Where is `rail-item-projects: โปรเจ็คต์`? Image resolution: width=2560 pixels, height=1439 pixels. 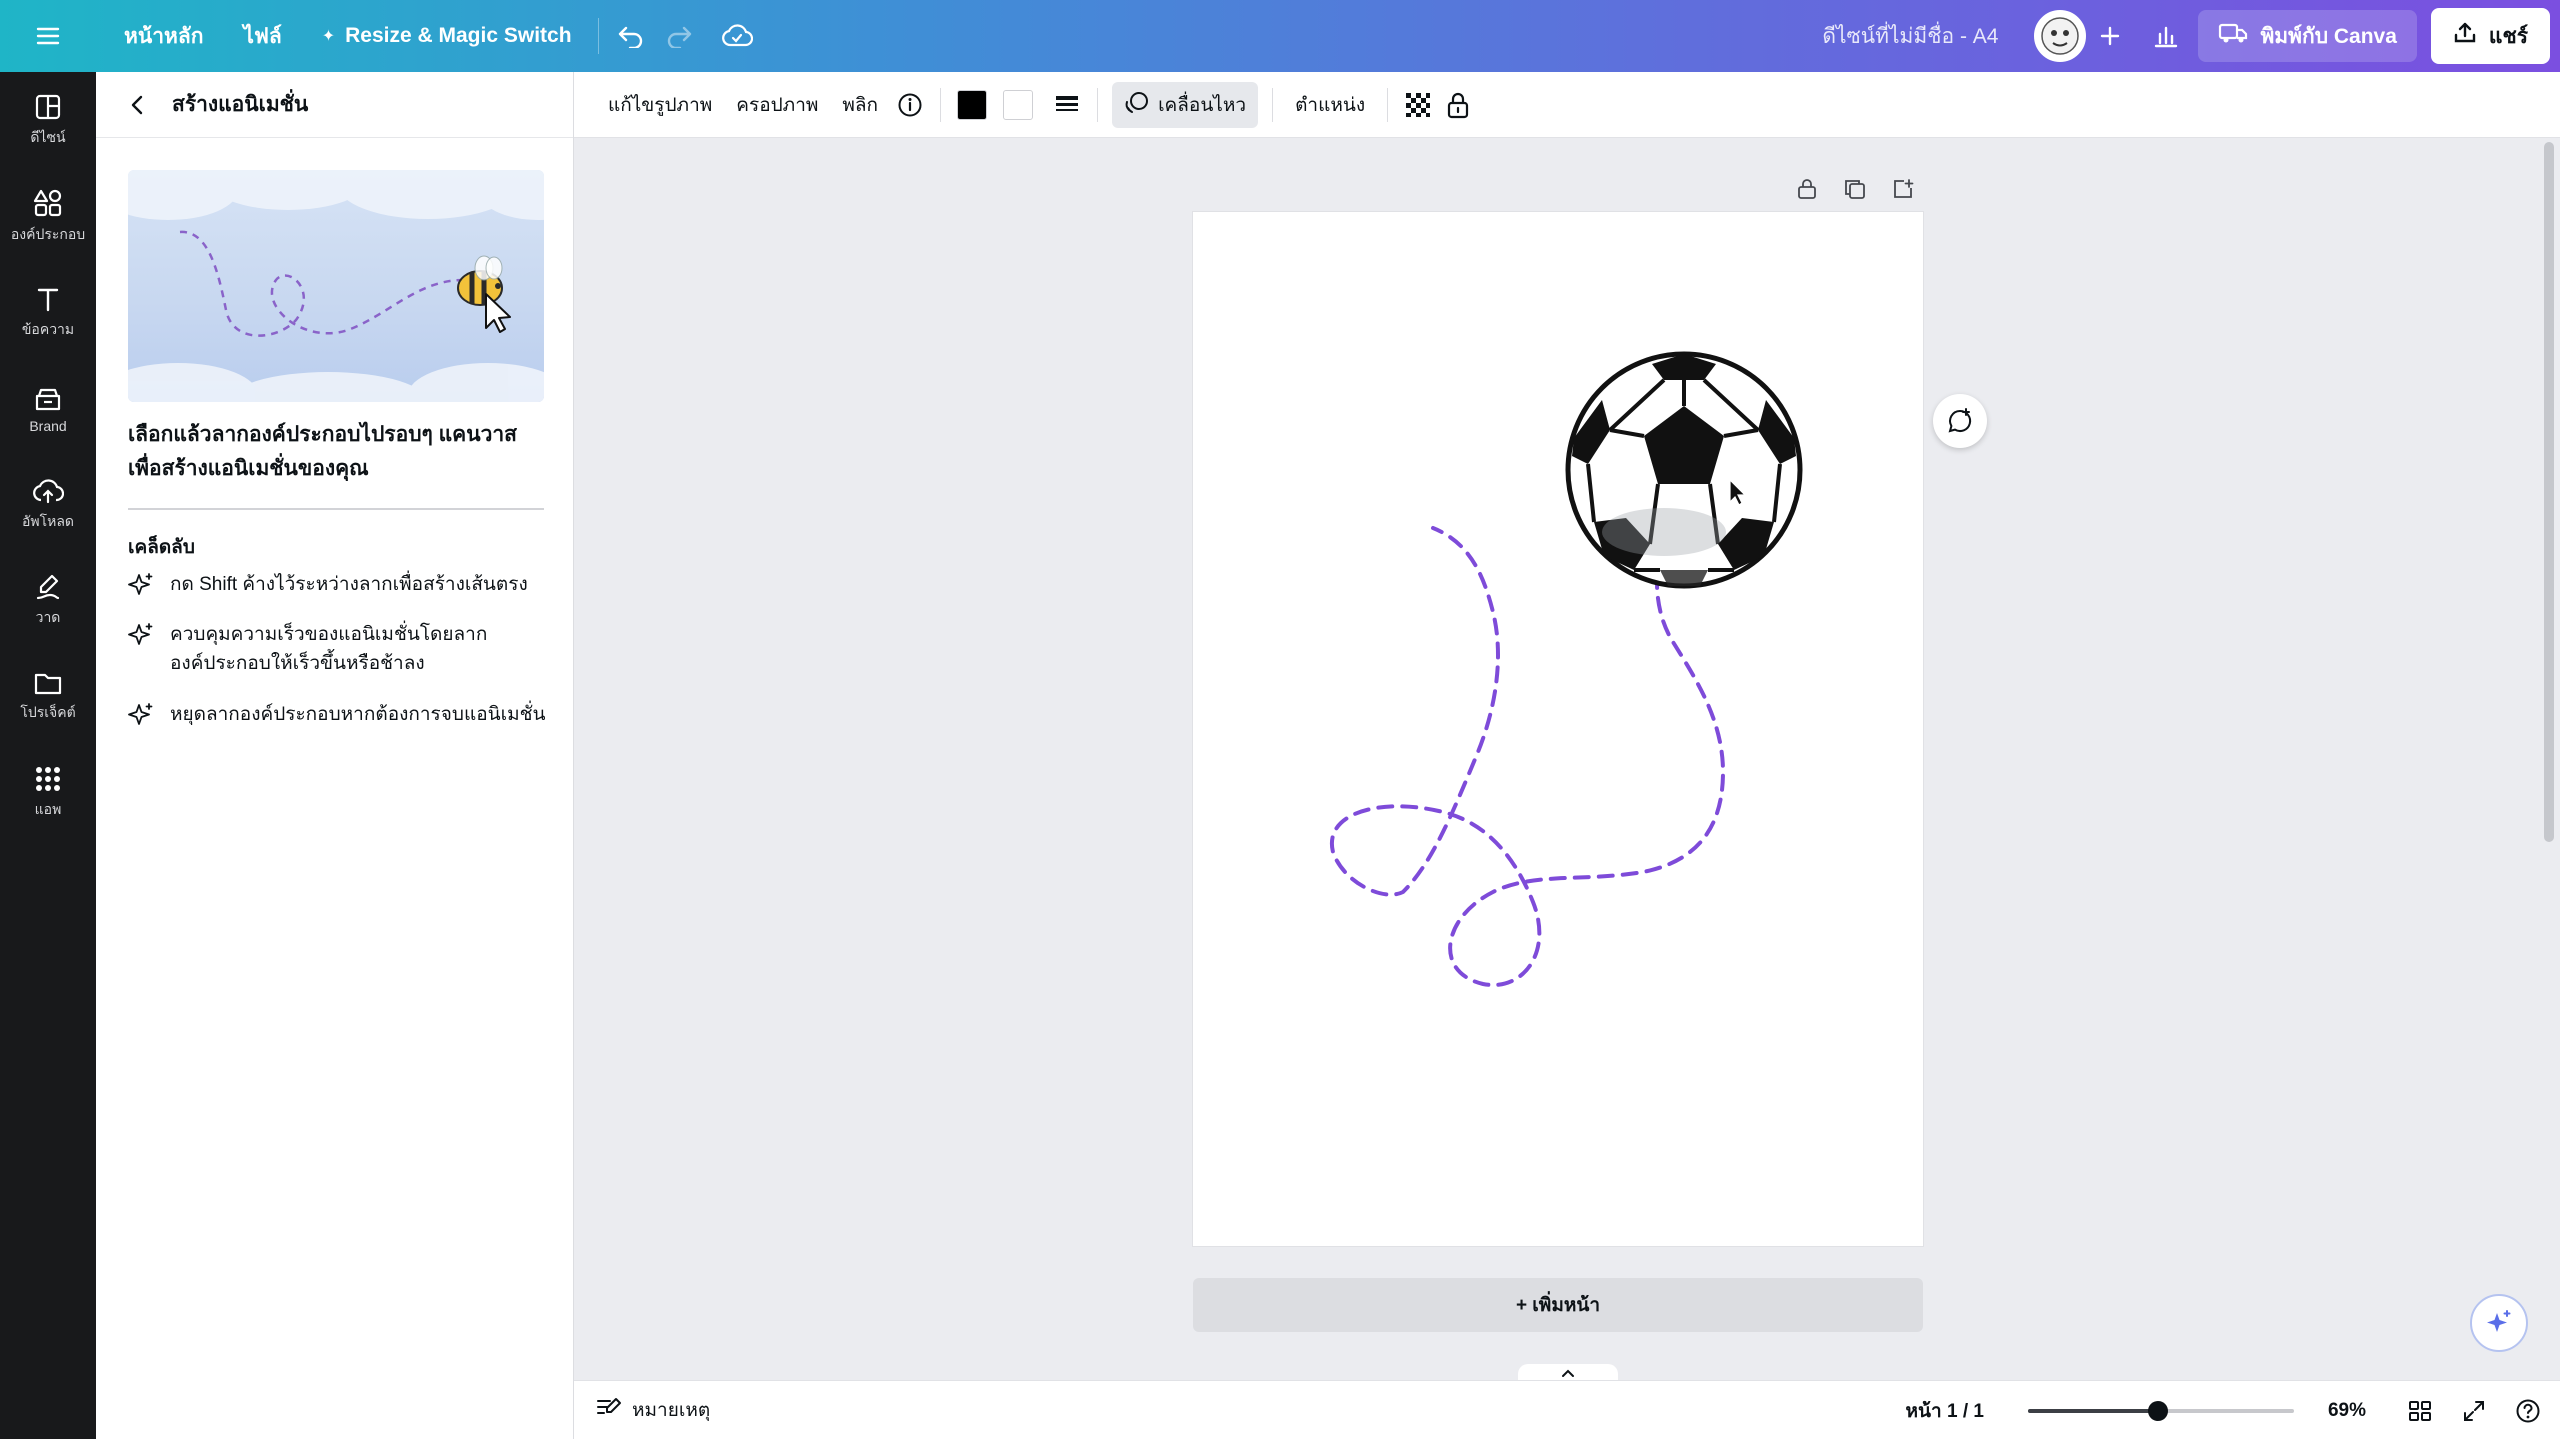
rail-item-projects: โปรเจ็คต์ is located at coordinates (48, 697).